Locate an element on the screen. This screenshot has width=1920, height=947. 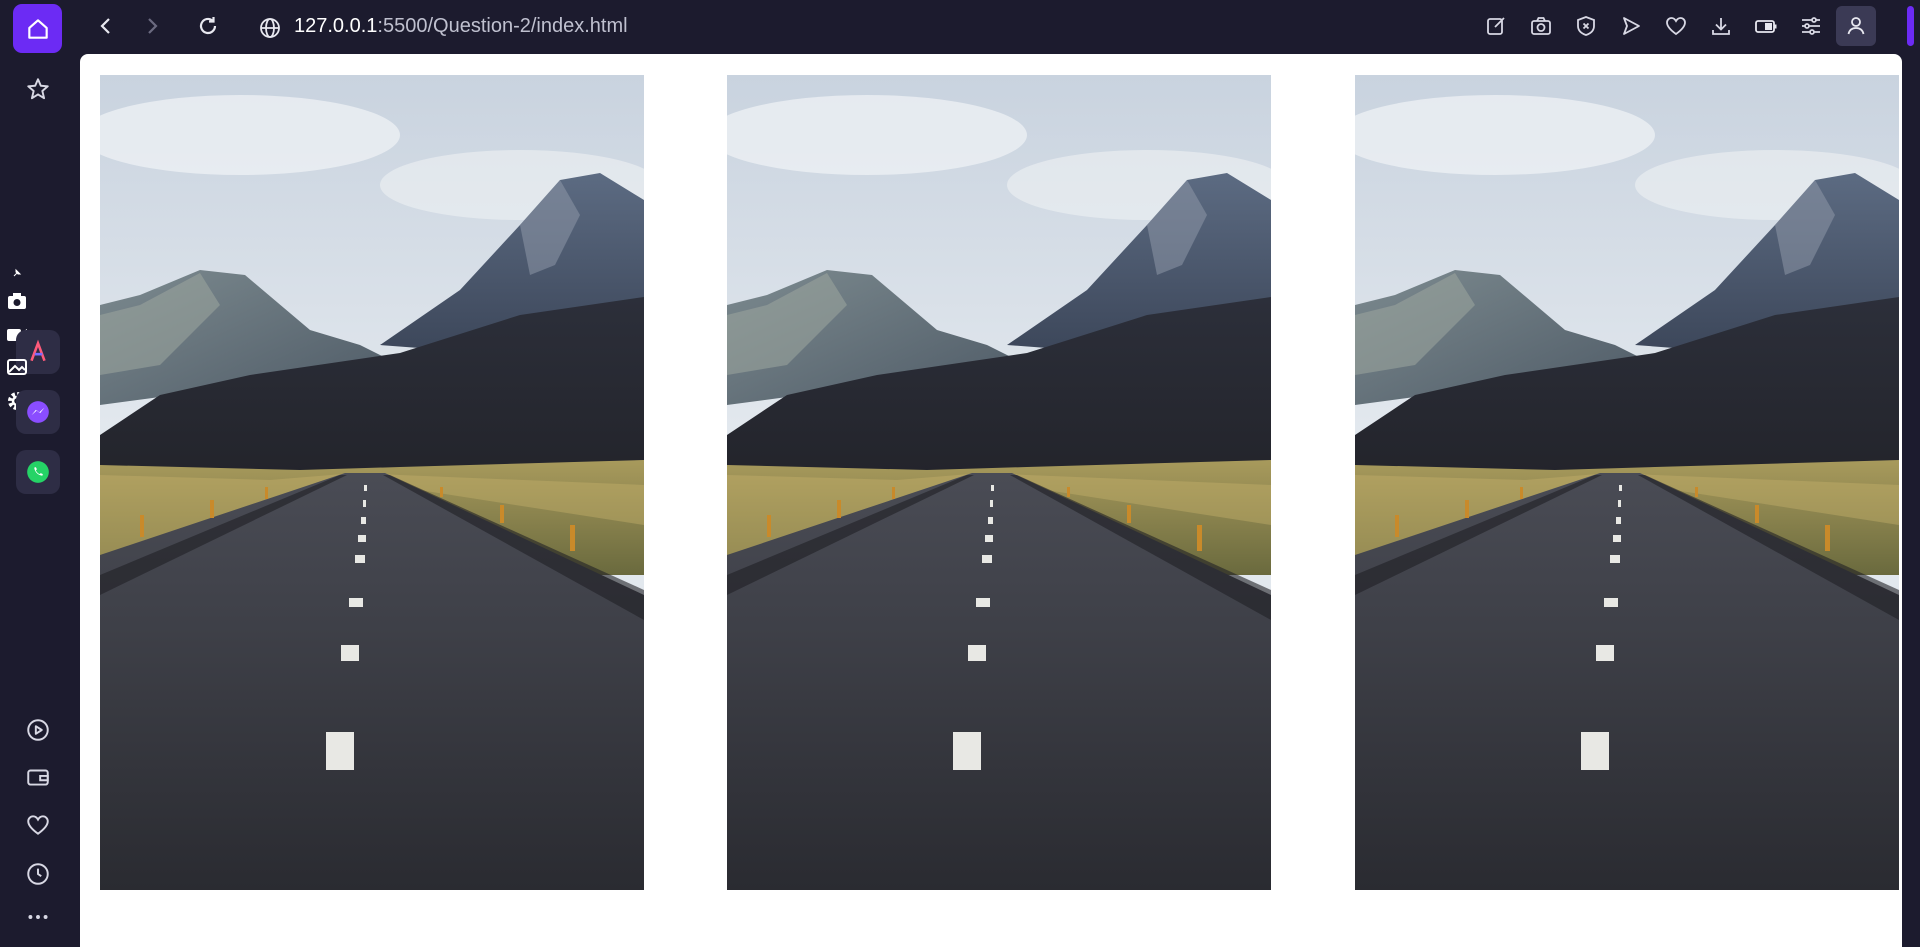
screenshot-camera-button is located at coordinates (17, 301).